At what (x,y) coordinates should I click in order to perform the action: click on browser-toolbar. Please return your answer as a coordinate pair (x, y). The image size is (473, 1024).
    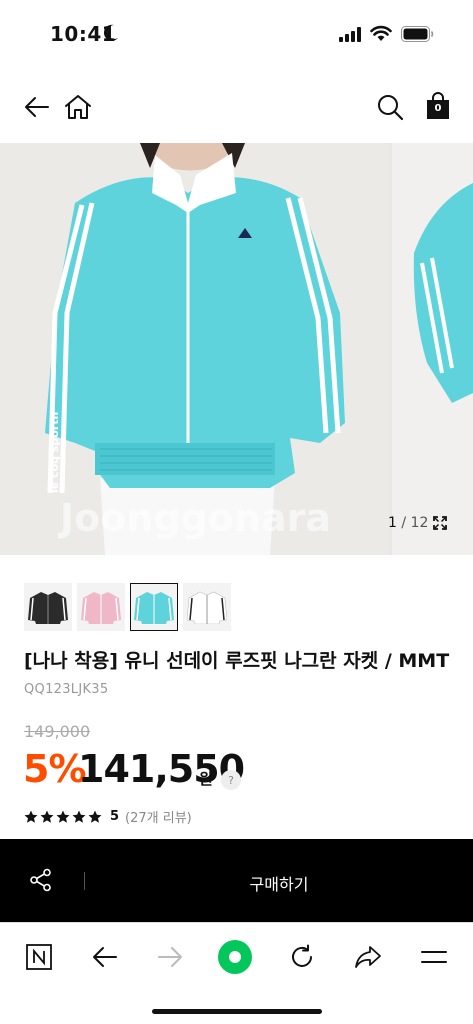
    Looking at the image, I should click on (236, 973).